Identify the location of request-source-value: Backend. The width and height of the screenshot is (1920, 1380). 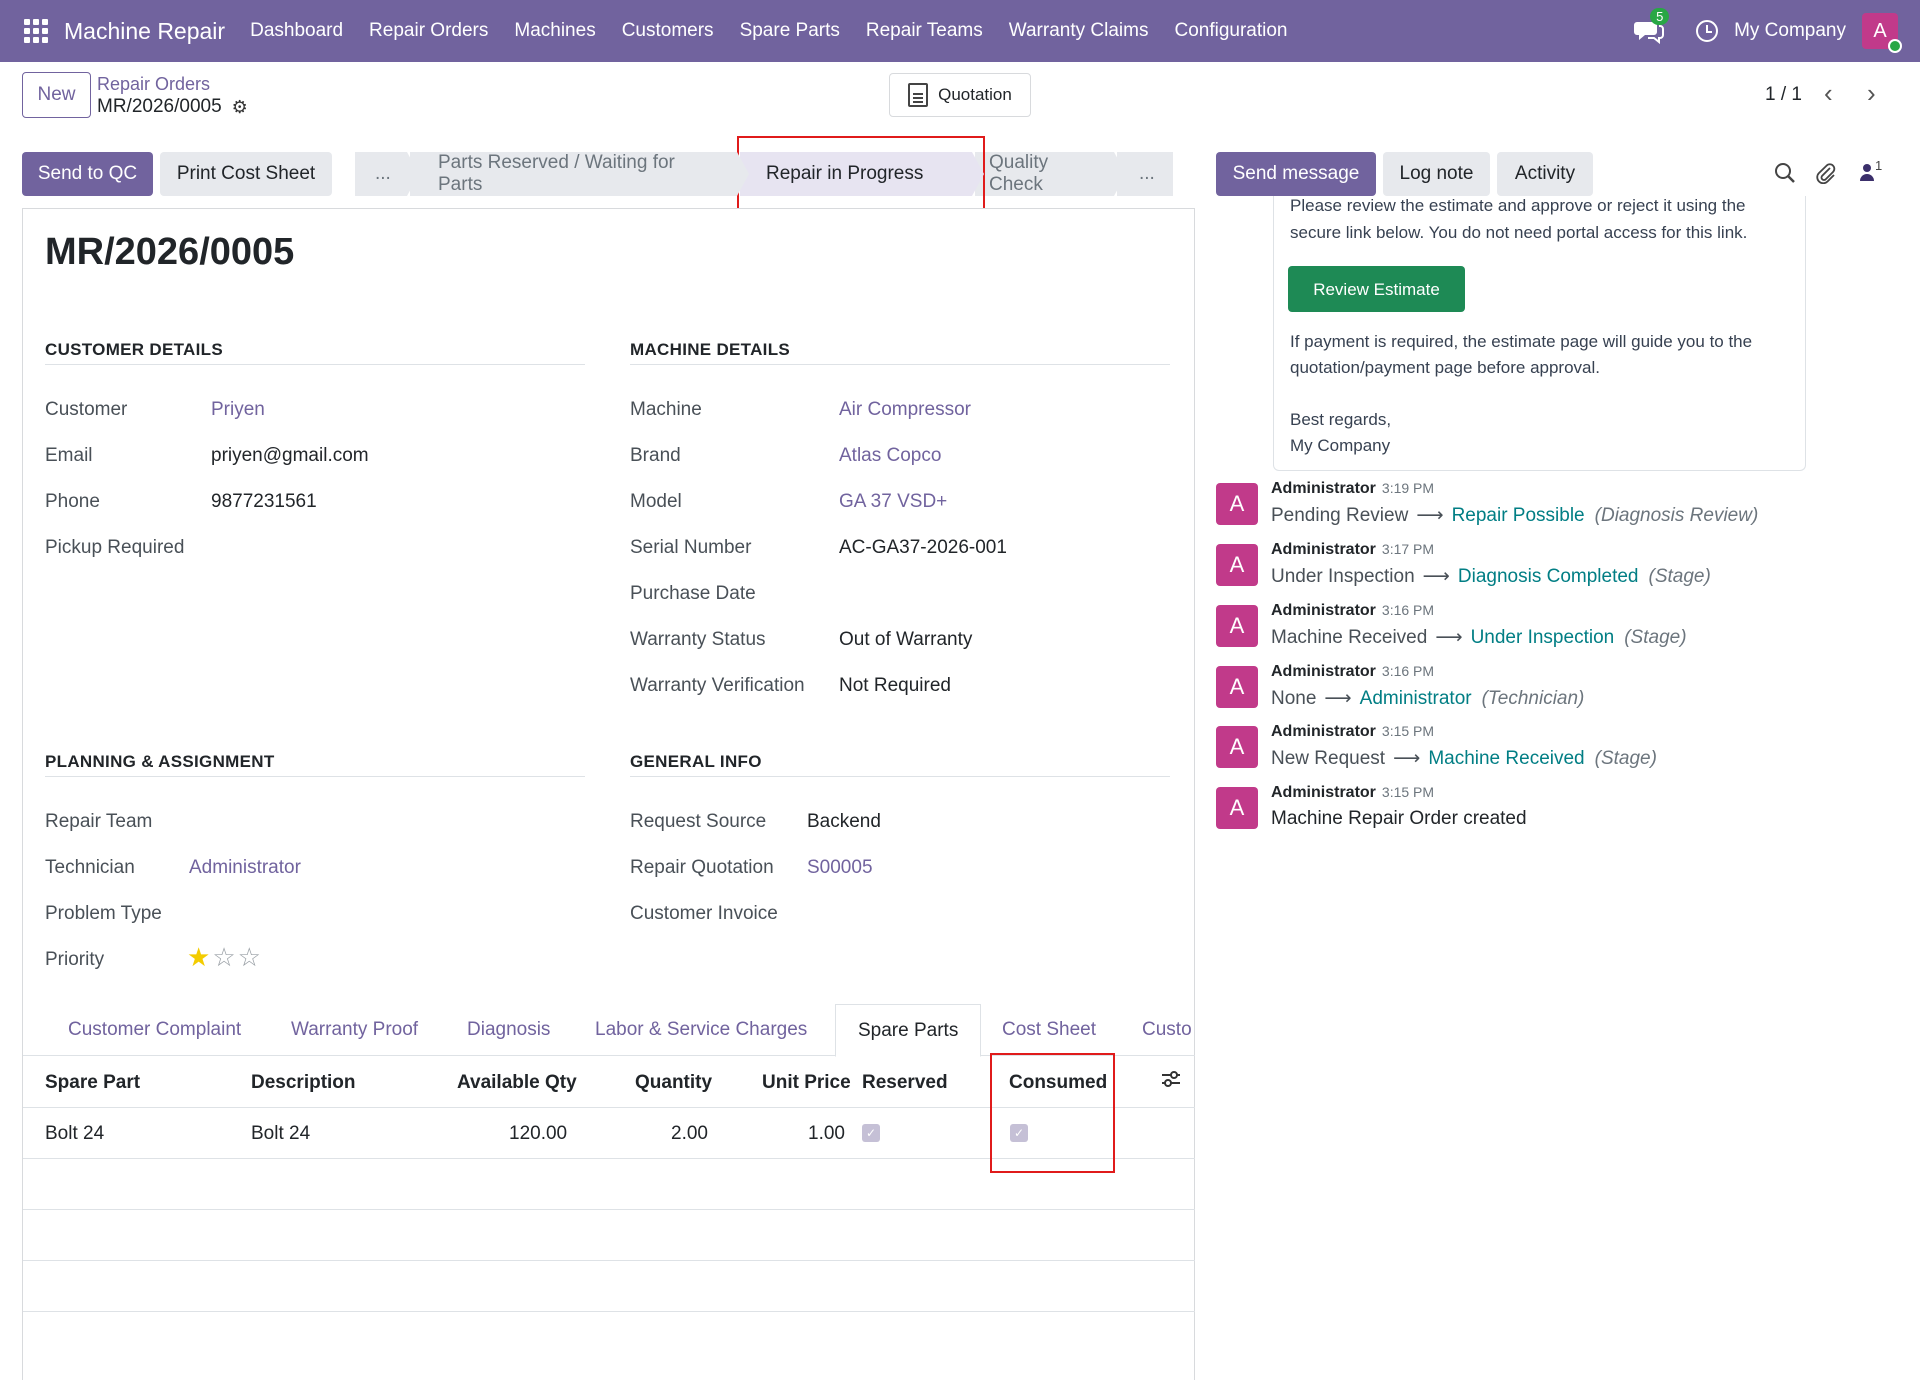
(844, 822).